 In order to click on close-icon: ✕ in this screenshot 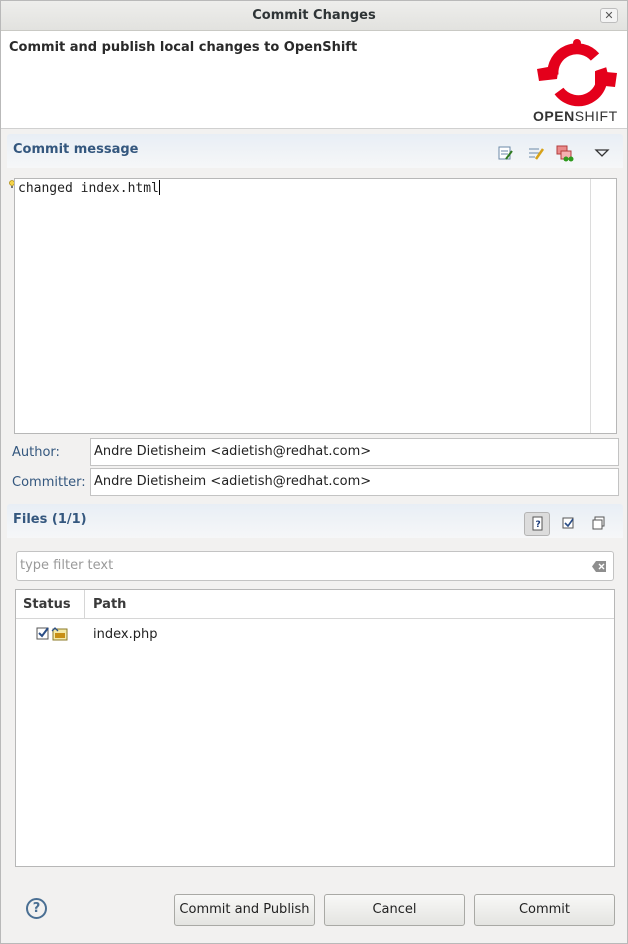, I will do `click(609, 15)`.